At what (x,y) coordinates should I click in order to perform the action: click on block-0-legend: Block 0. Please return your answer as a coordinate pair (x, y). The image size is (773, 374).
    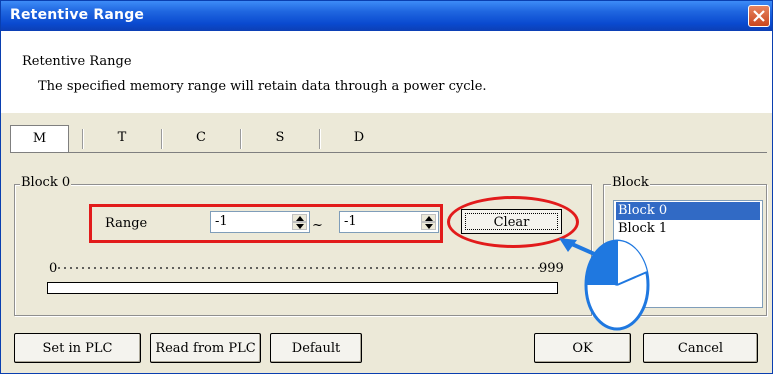
    Looking at the image, I should click on (46, 182).